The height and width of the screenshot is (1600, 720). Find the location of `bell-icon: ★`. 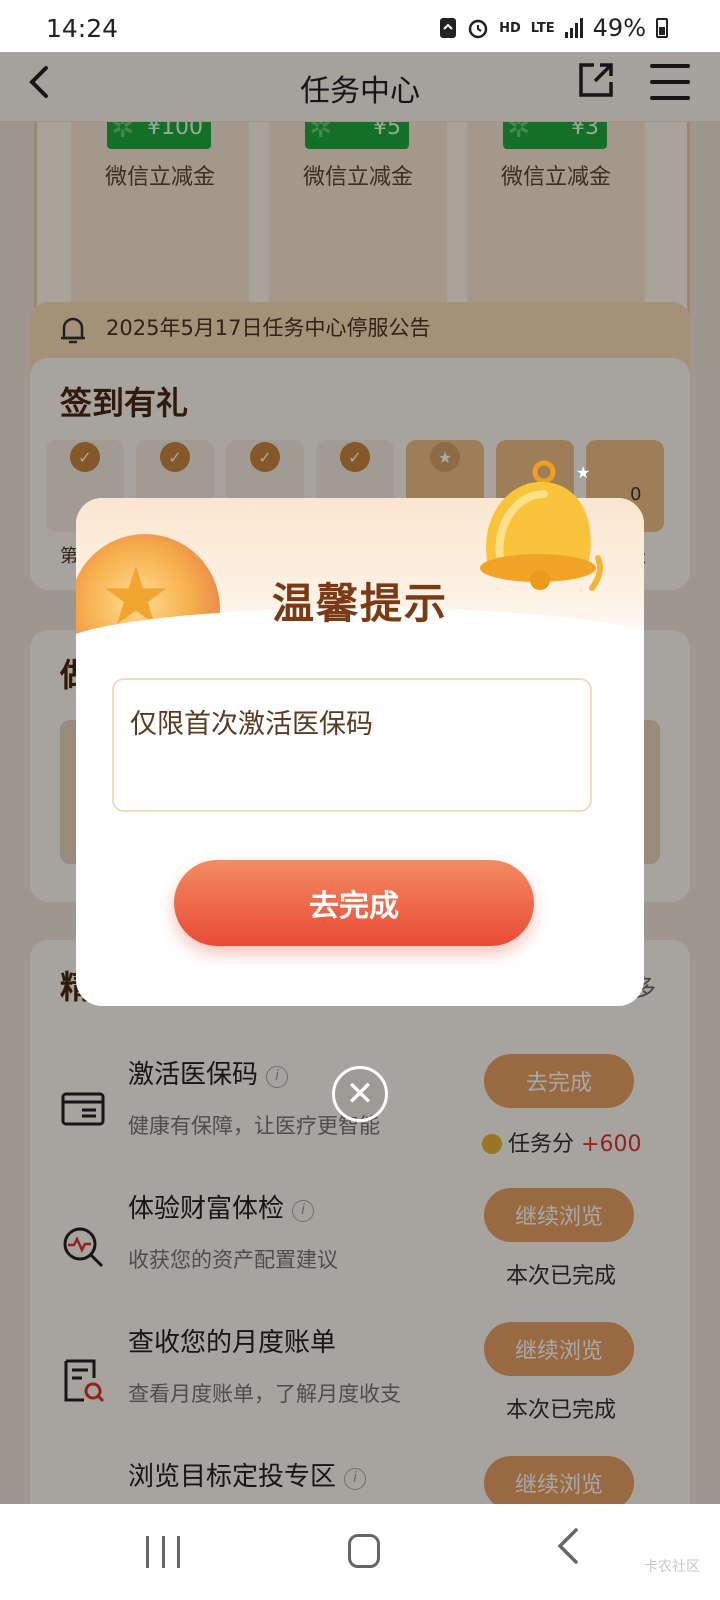

bell-icon: ★ is located at coordinates (509, 533).